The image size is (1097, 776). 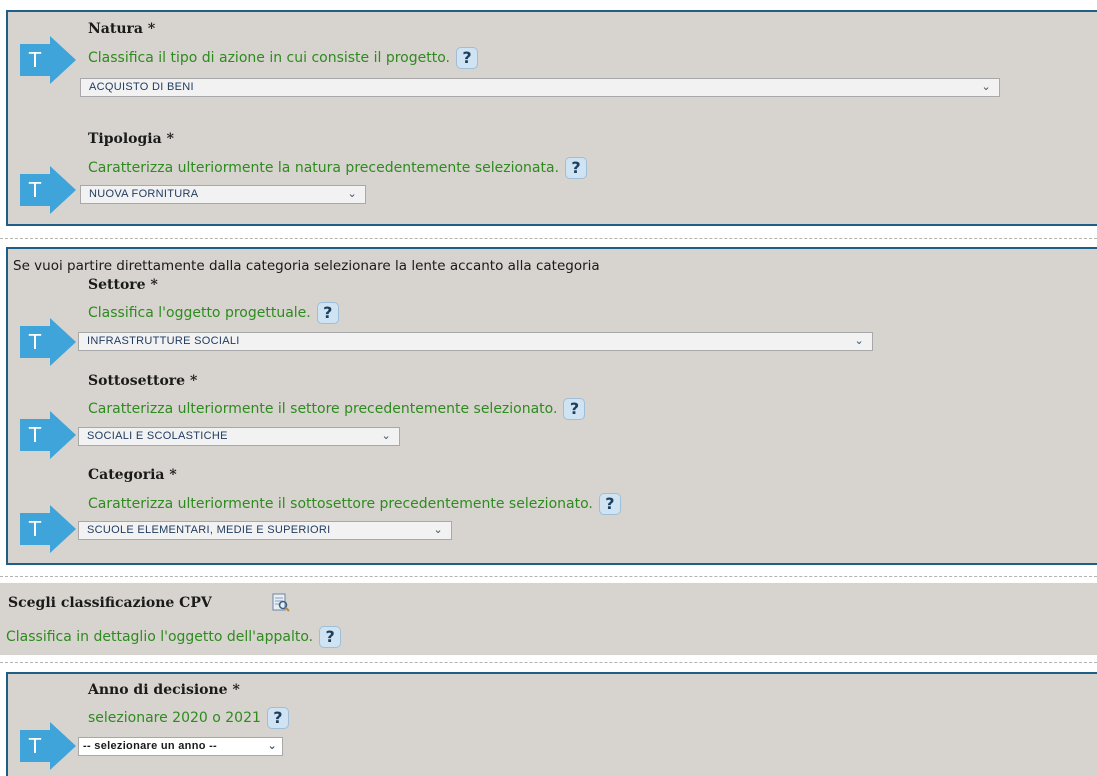 What do you see at coordinates (540, 87) in the screenshot?
I see `natura-select: ACQUISTO DI BENI ⌄` at bounding box center [540, 87].